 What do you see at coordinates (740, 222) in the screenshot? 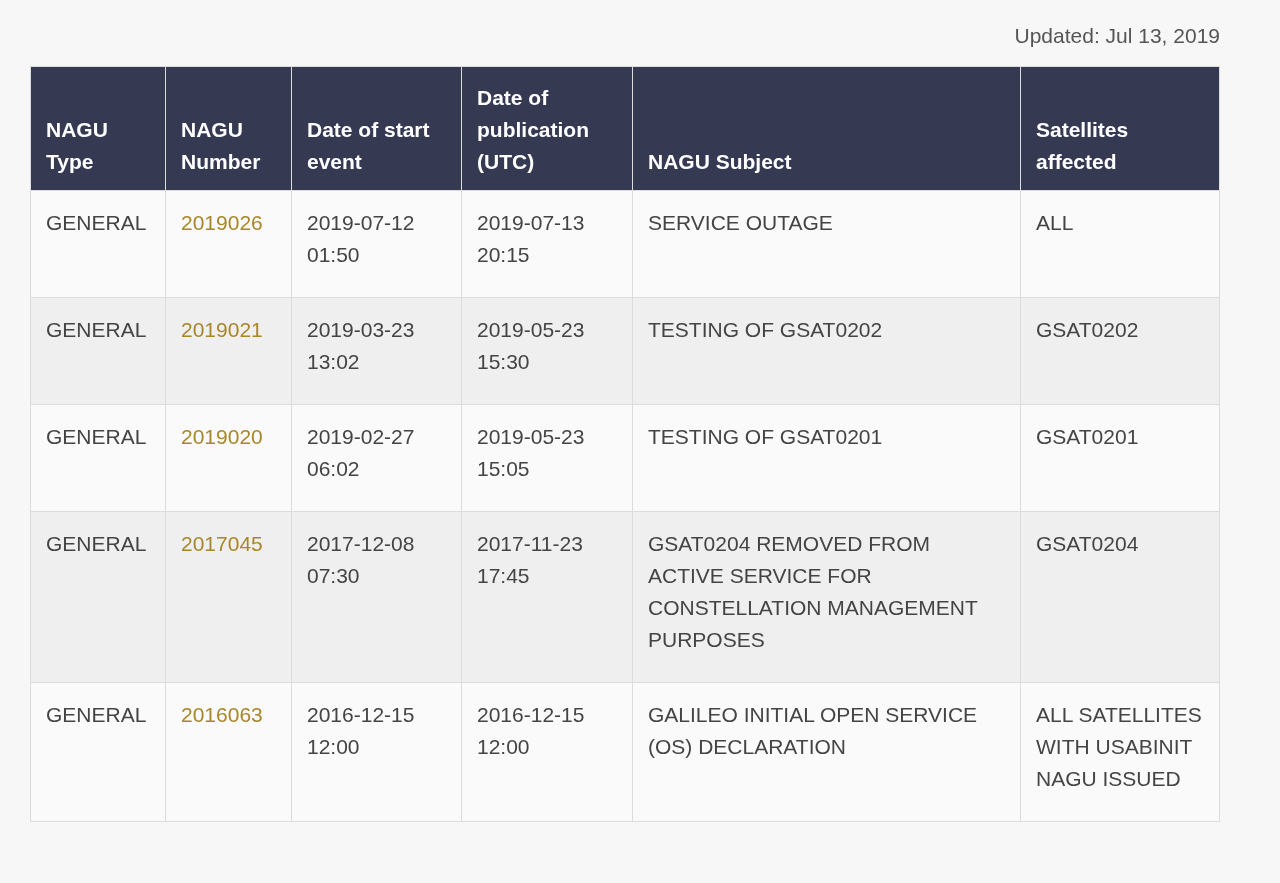
I see `table-cell: SERVICE OUTAGE` at bounding box center [740, 222].